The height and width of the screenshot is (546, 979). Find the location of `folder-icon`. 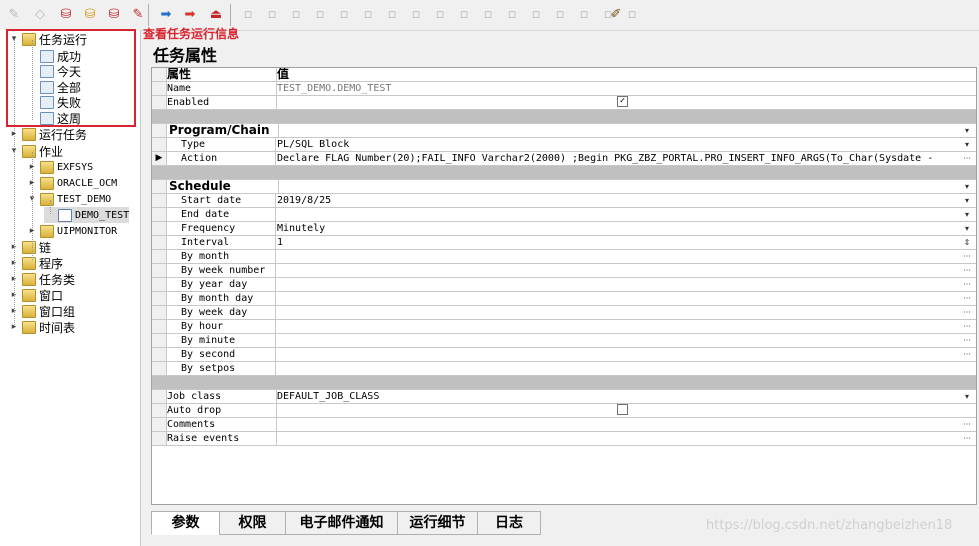

folder-icon is located at coordinates (29, 247).